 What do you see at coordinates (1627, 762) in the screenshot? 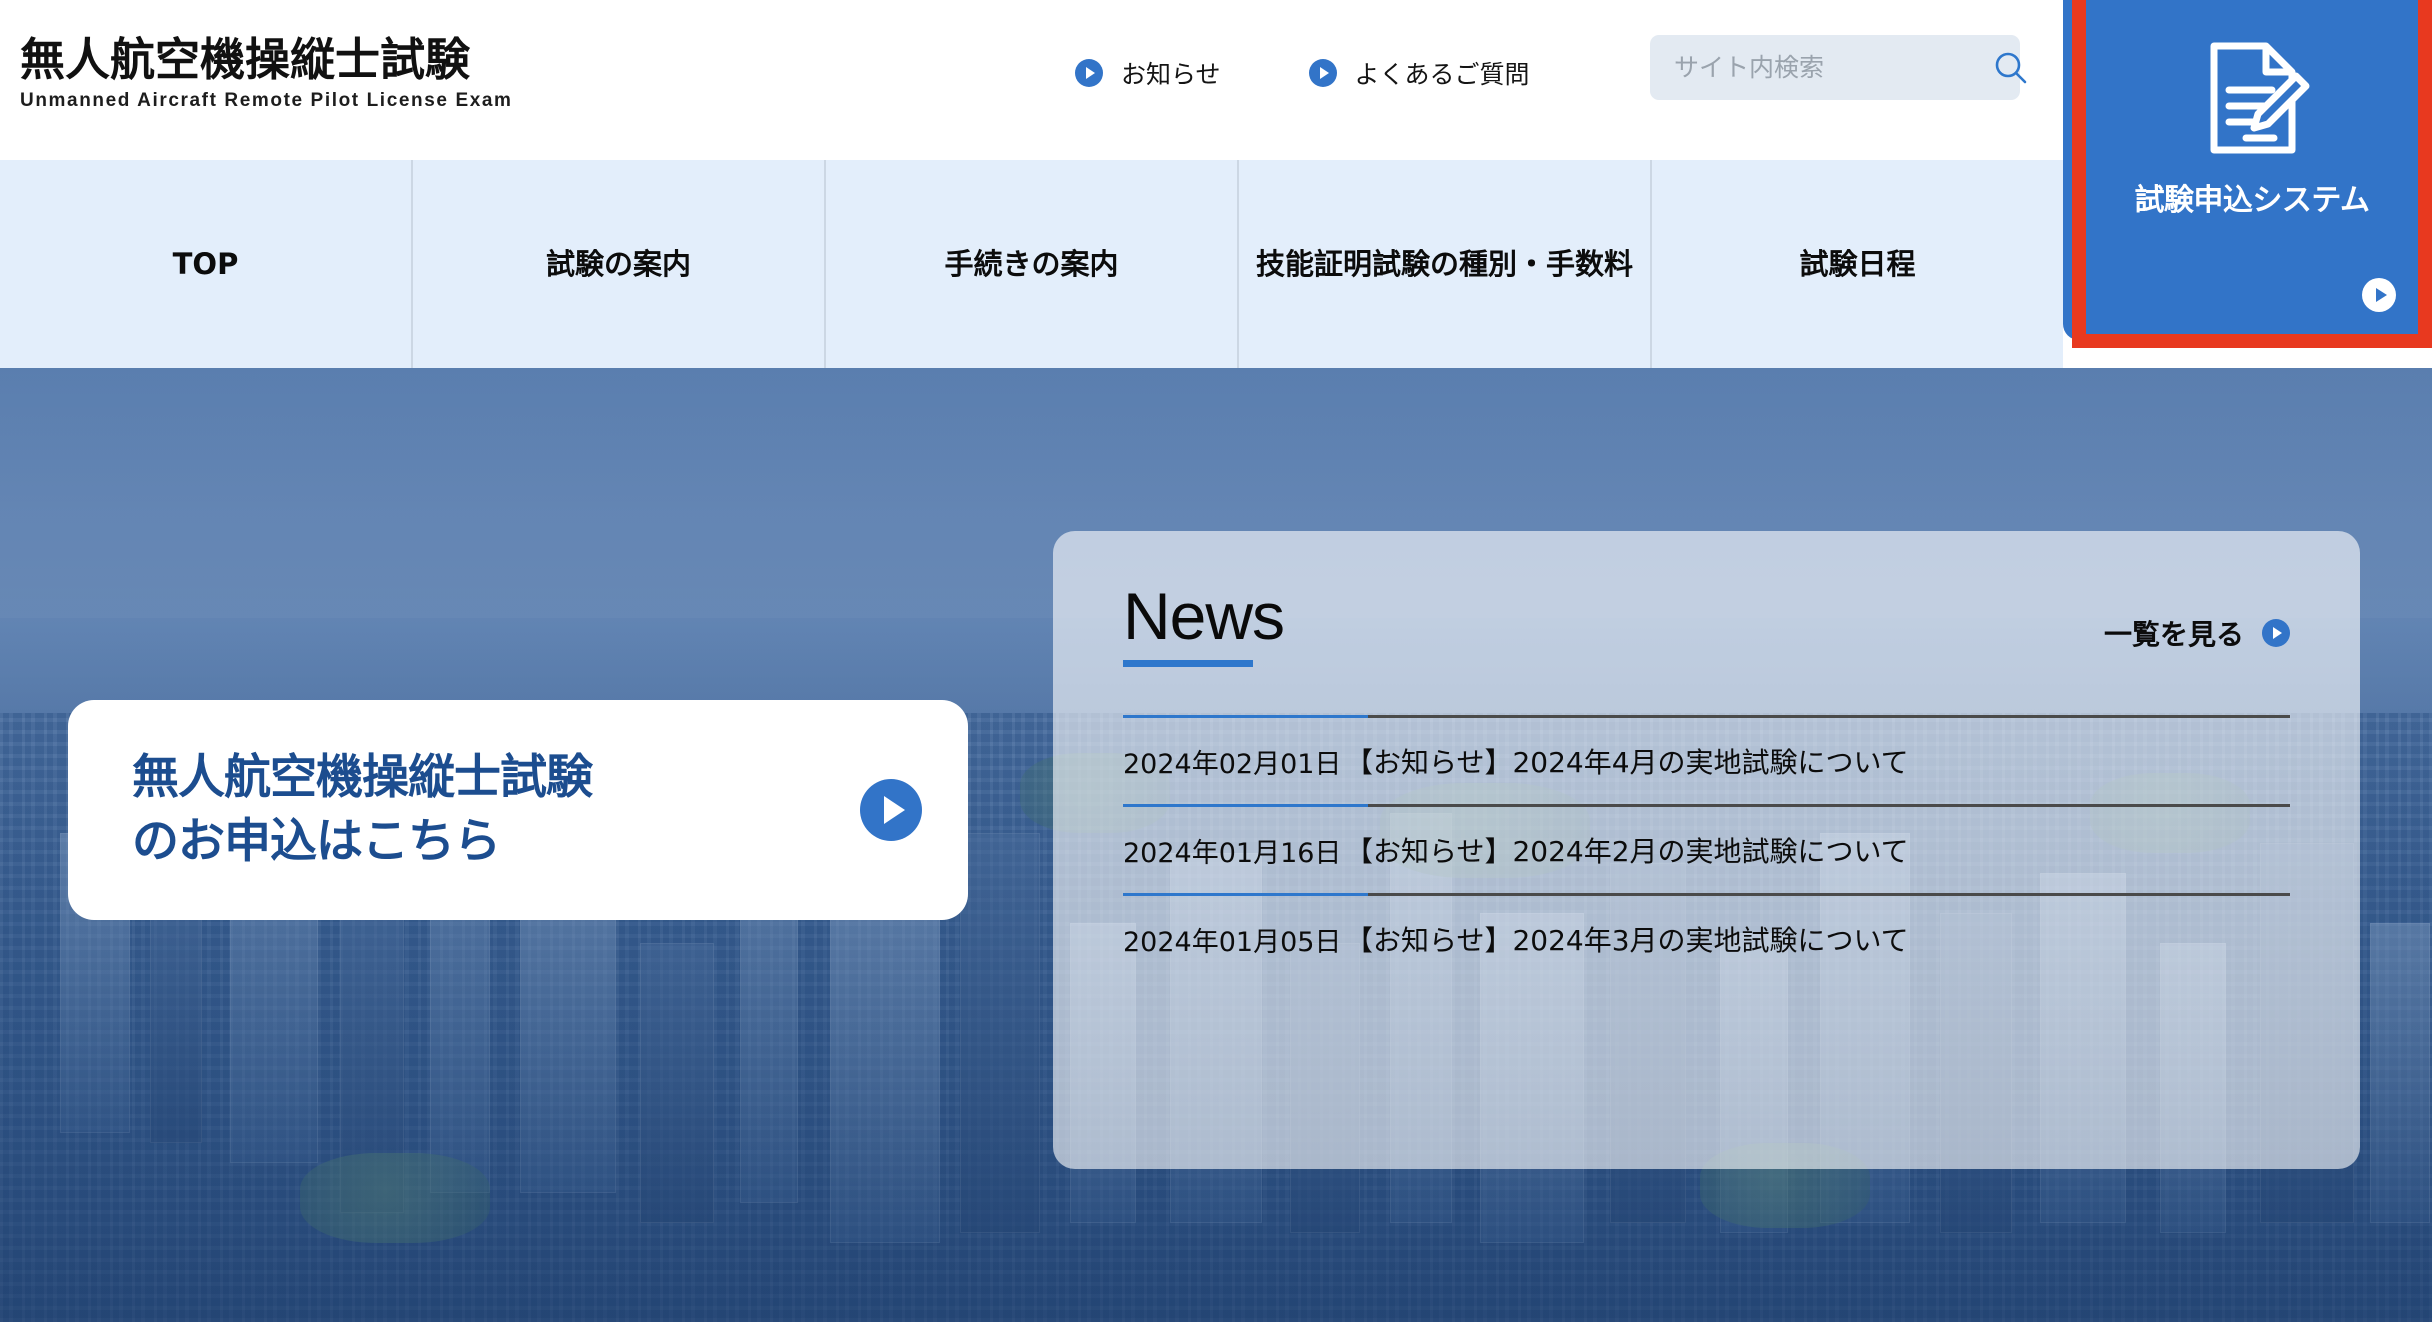
I see `news-item-title: 【お知らせ】2024年4月の実地試験について` at bounding box center [1627, 762].